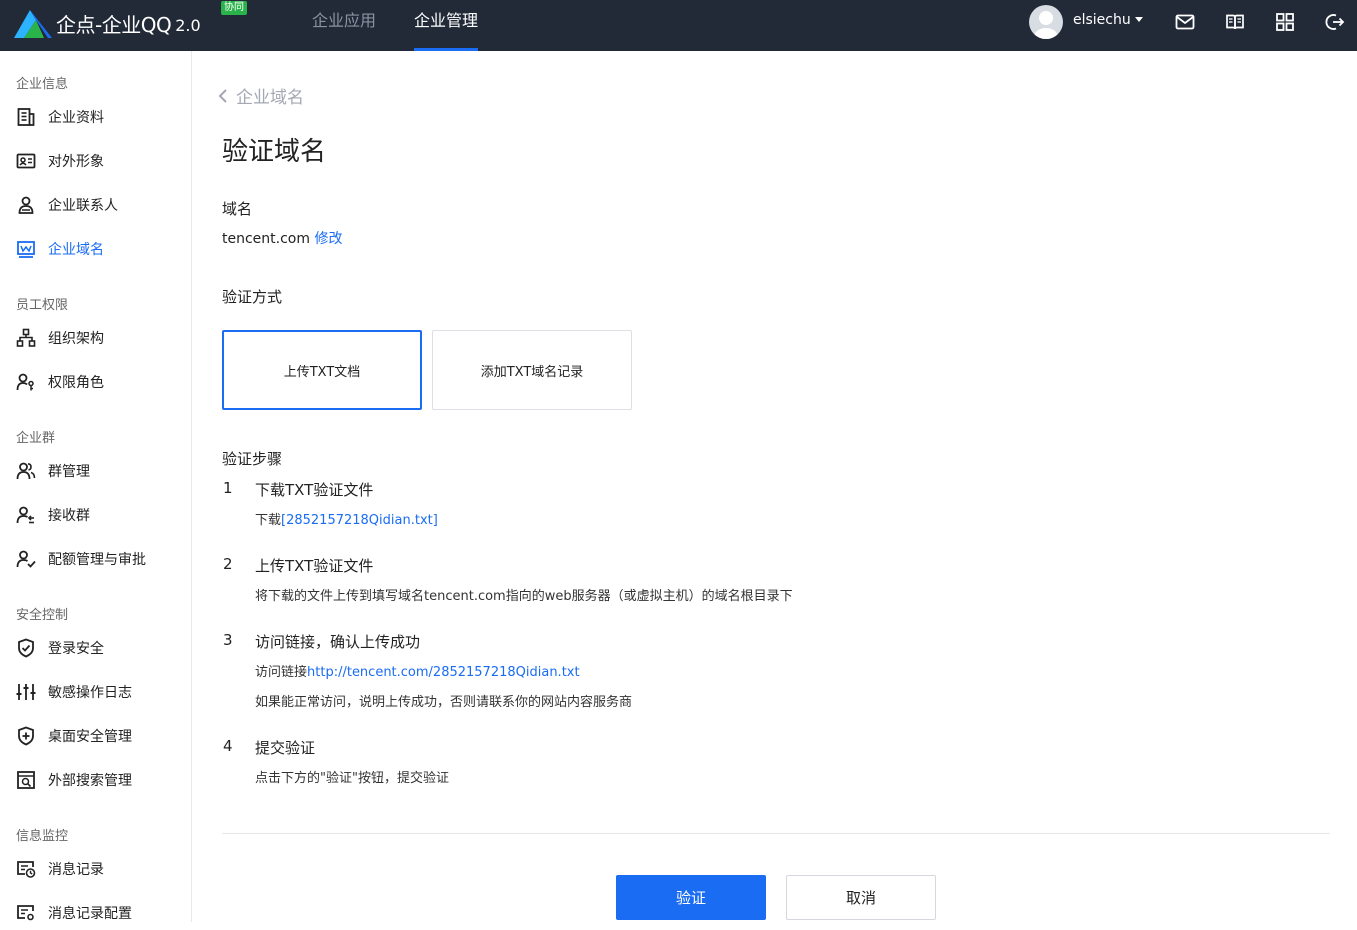 The image size is (1357, 930). What do you see at coordinates (95, 471) in the screenshot?
I see `sidebar-item-group-management: 群管理` at bounding box center [95, 471].